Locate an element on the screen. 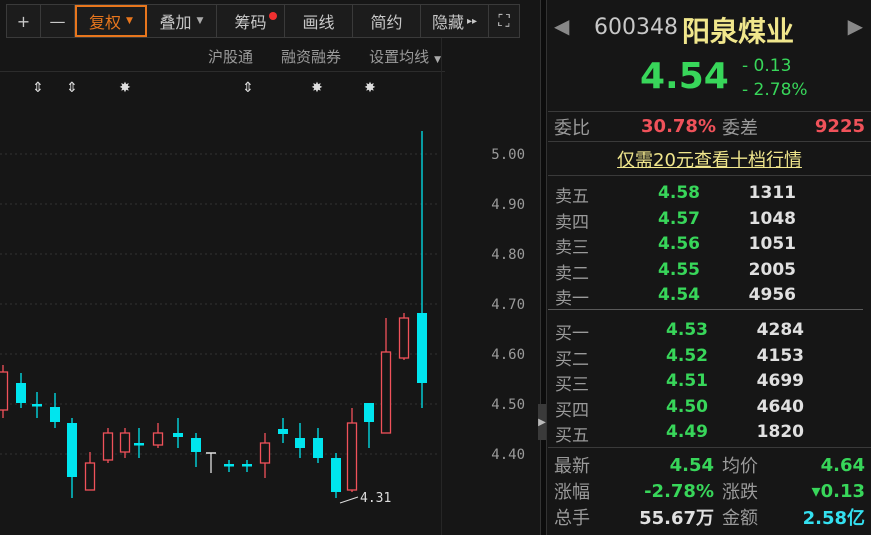  level-label: 买三 is located at coordinates (572, 385).